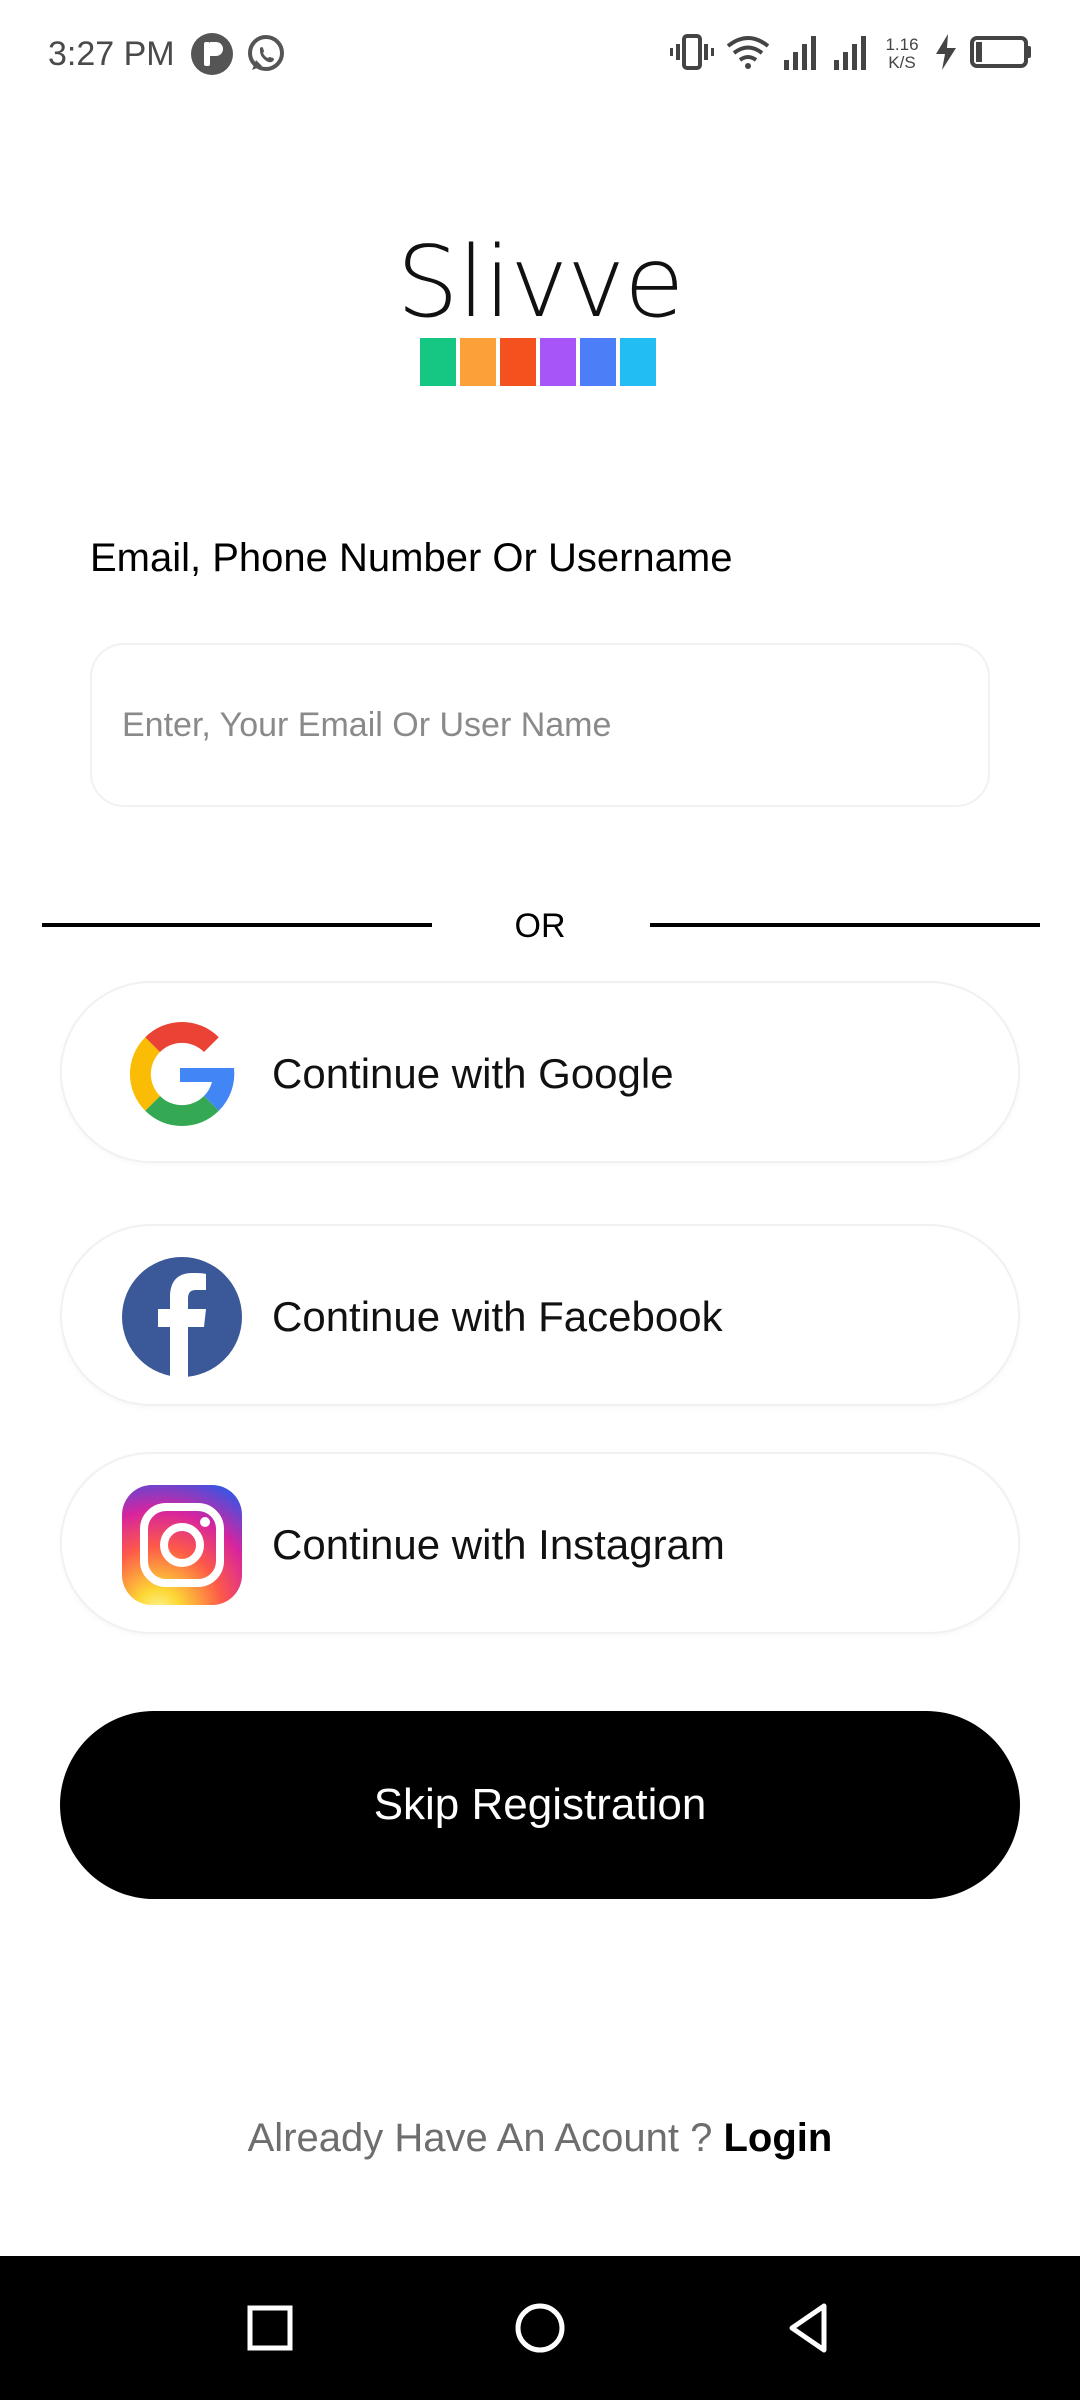  I want to click on back-icon, so click(810, 2328).